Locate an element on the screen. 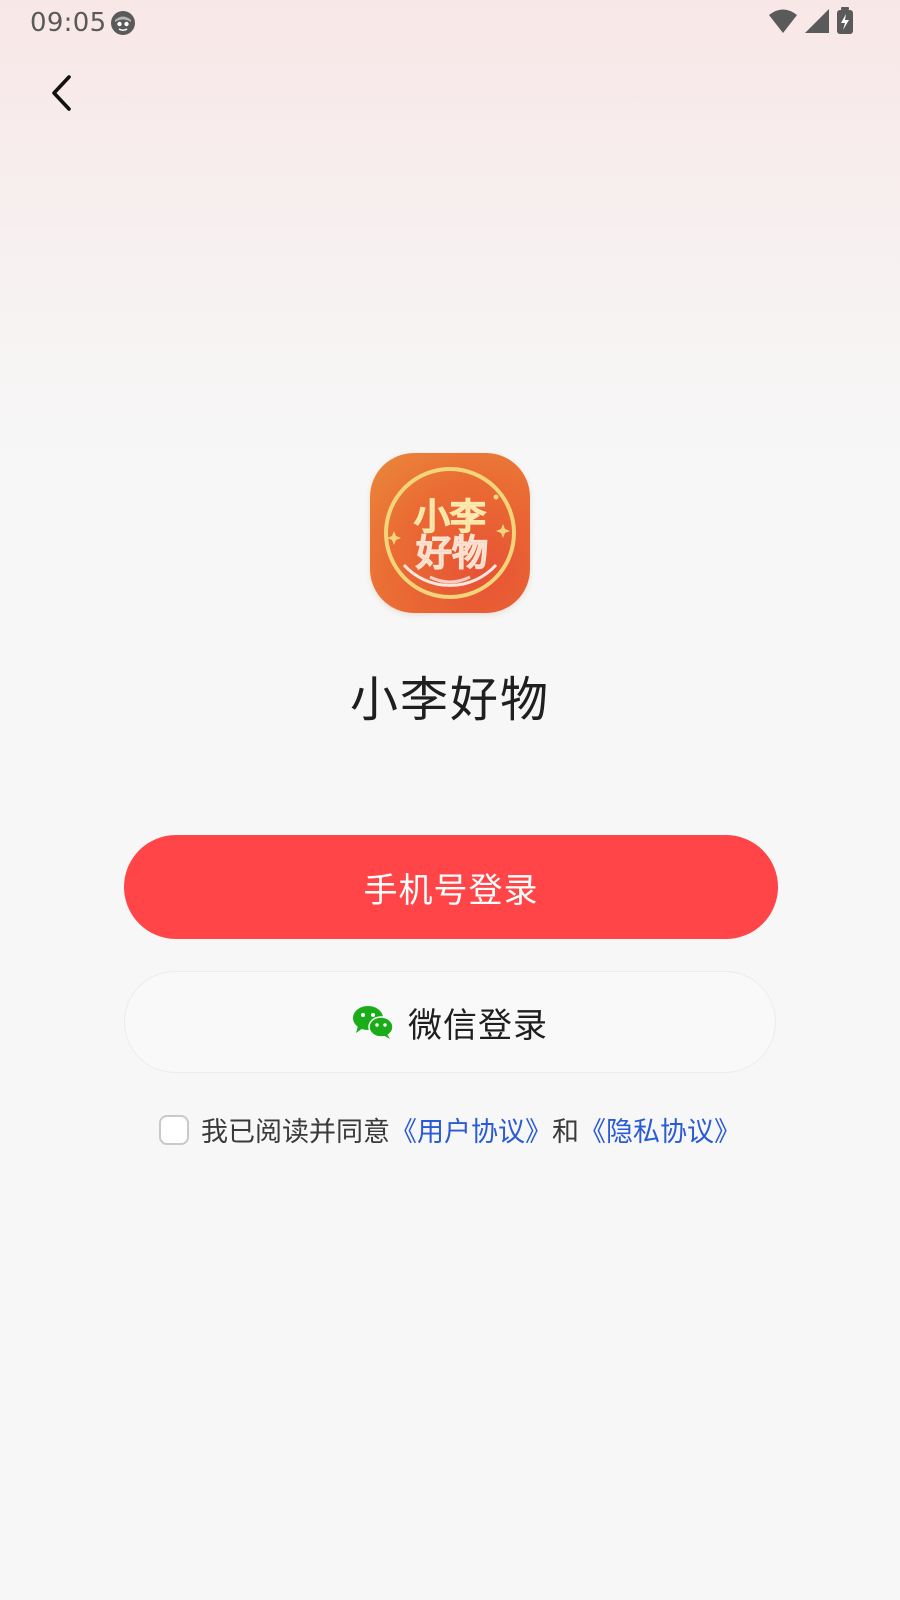 Image resolution: width=900 pixels, height=1600 pixels. logo-text-line1: 小李 is located at coordinates (450, 517).